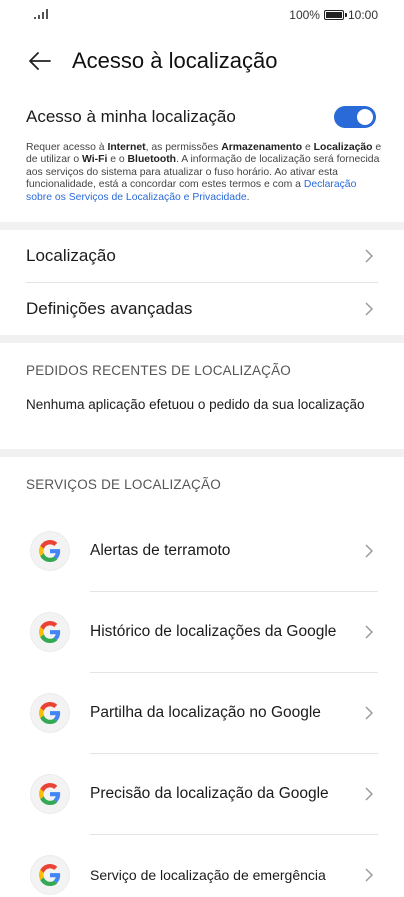 This screenshot has width=404, height=897. I want to click on app-bar: Acesso à localização, so click(202, 61).